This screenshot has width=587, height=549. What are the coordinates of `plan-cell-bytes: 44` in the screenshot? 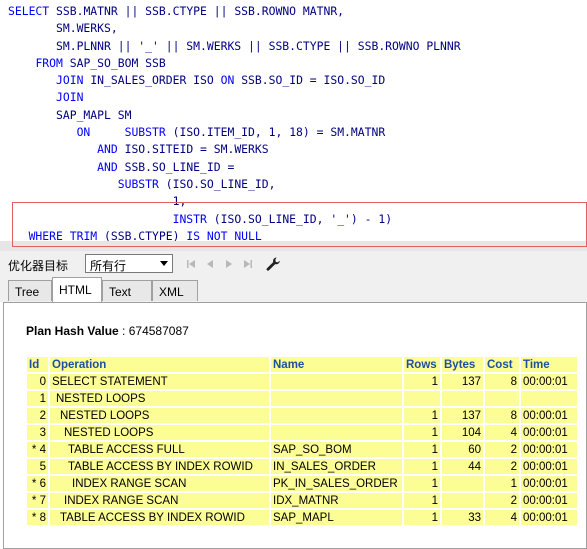 It's located at (462, 466).